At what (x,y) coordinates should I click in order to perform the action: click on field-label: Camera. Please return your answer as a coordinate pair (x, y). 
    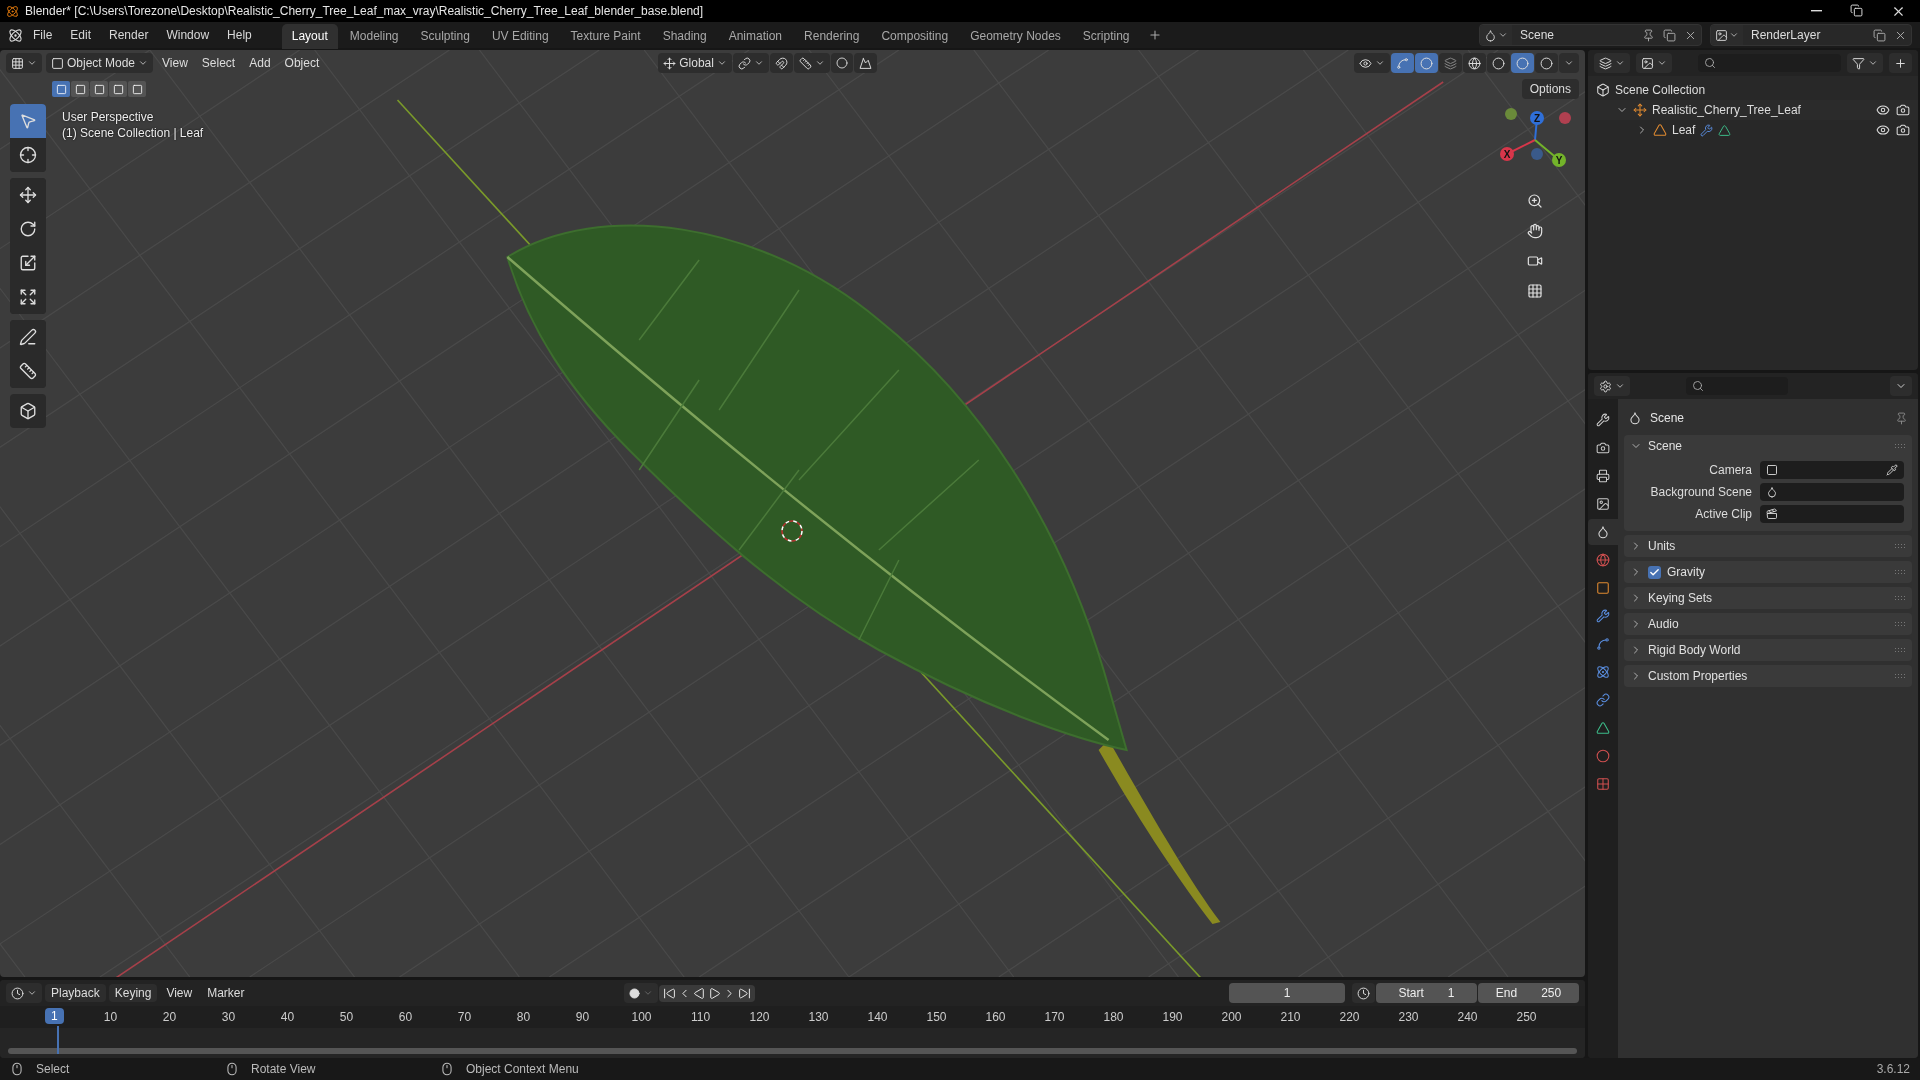
    Looking at the image, I should click on (1730, 470).